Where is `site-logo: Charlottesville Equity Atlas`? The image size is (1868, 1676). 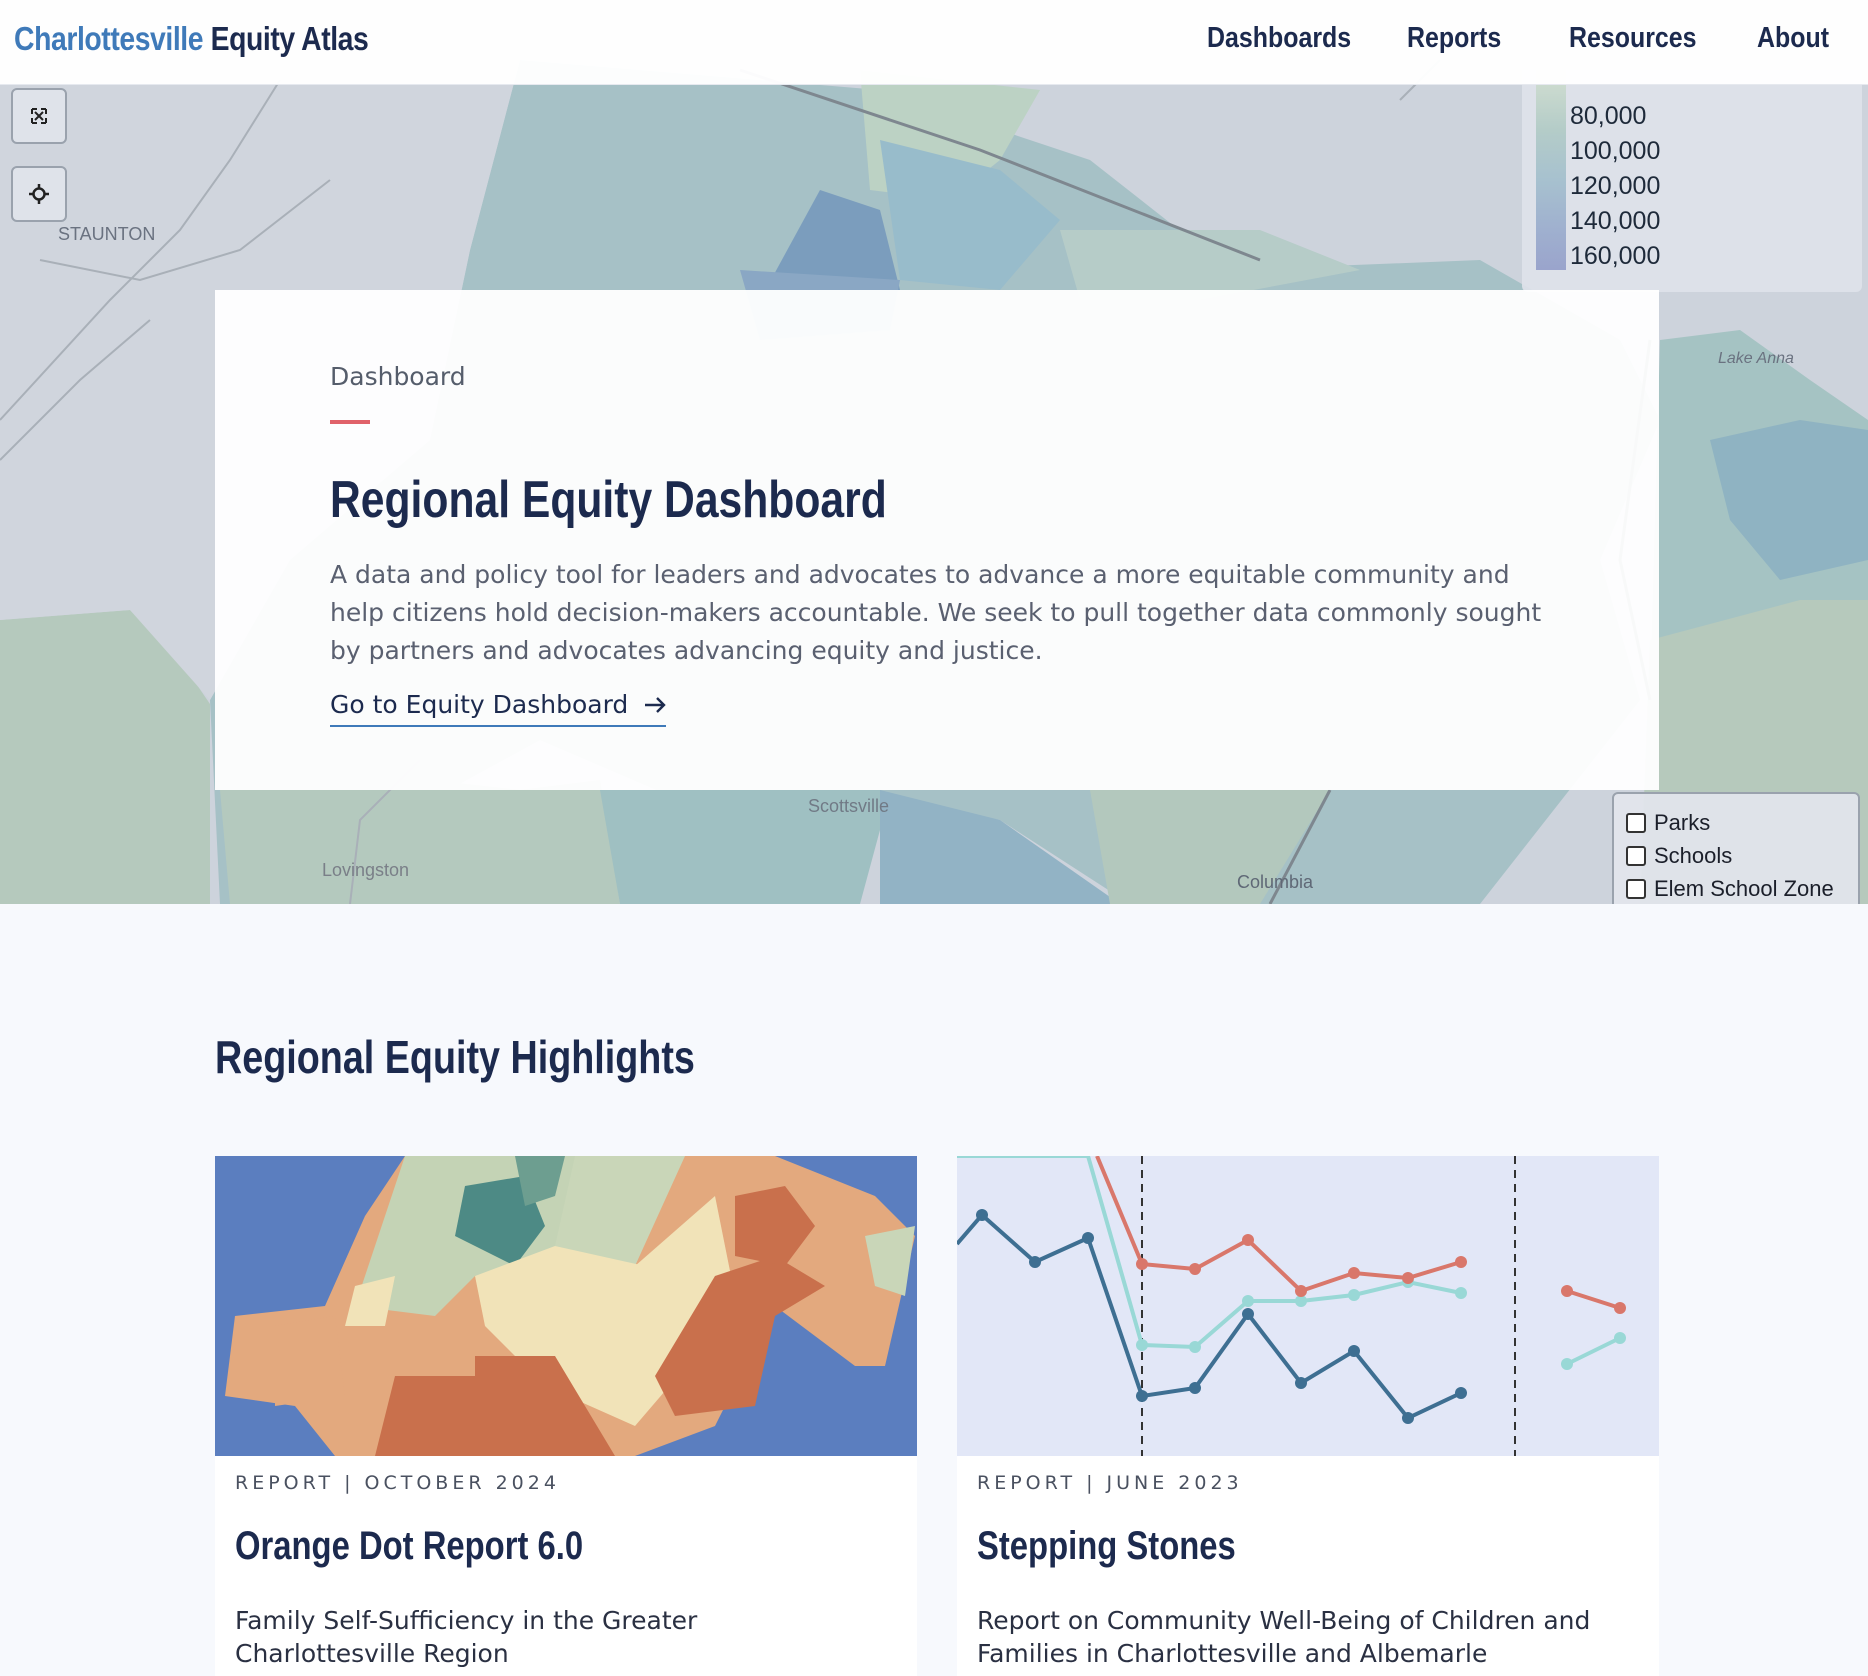
site-logo: Charlottesville Equity Atlas is located at coordinates (191, 39).